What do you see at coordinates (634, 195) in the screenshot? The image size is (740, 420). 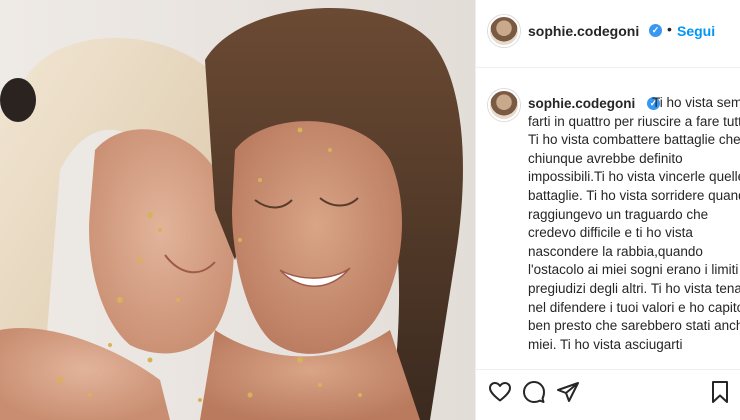 I see `caption-line: battaglie. Ti ho vista sorridere quando` at bounding box center [634, 195].